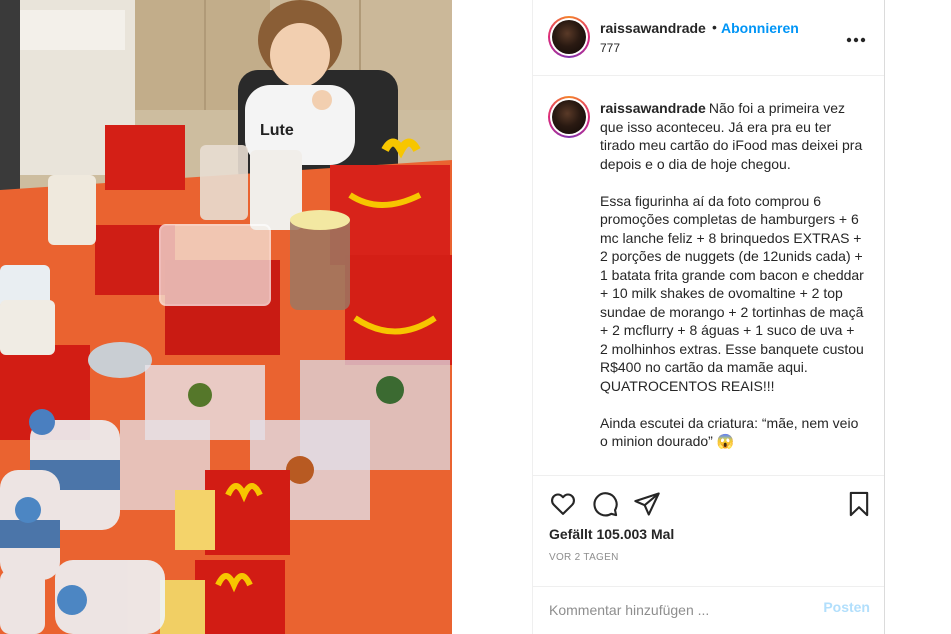 This screenshot has height=634, width=951. What do you see at coordinates (674, 610) in the screenshot?
I see `comment-input` at bounding box center [674, 610].